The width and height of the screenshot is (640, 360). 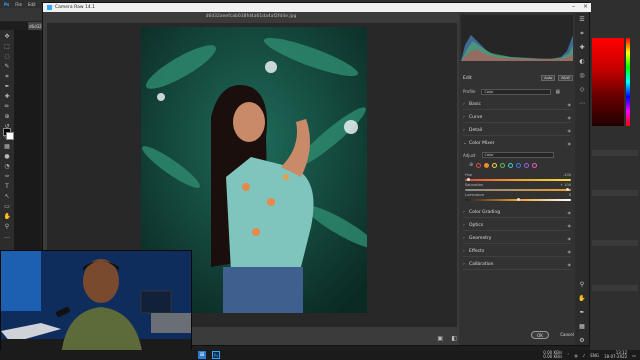 I want to click on presets-icon: ◇, so click(x=582, y=90).